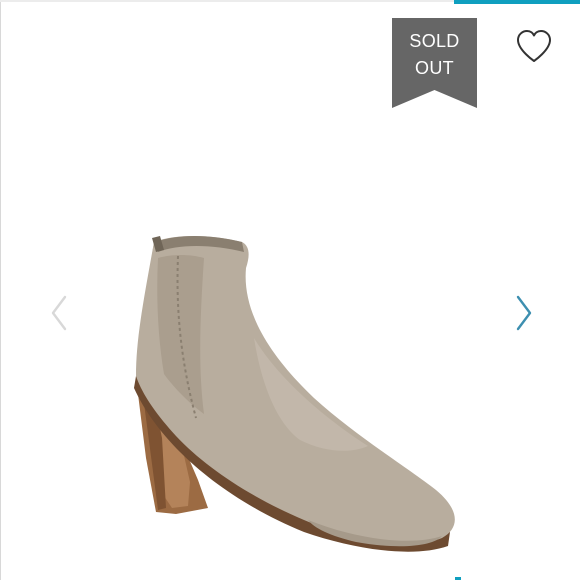 The height and width of the screenshot is (580, 580). Describe the element at coordinates (434, 41) in the screenshot. I see `sold-out-badge-line1: SOLD` at that location.